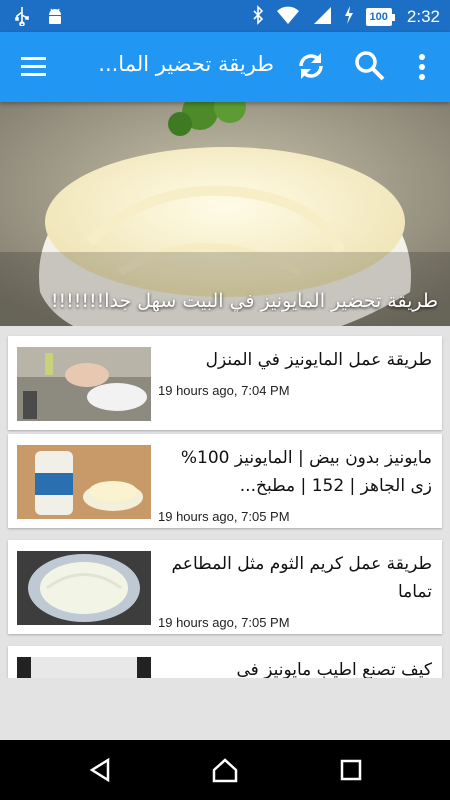 The image size is (450, 800). I want to click on empty-area, so click(225, 709).